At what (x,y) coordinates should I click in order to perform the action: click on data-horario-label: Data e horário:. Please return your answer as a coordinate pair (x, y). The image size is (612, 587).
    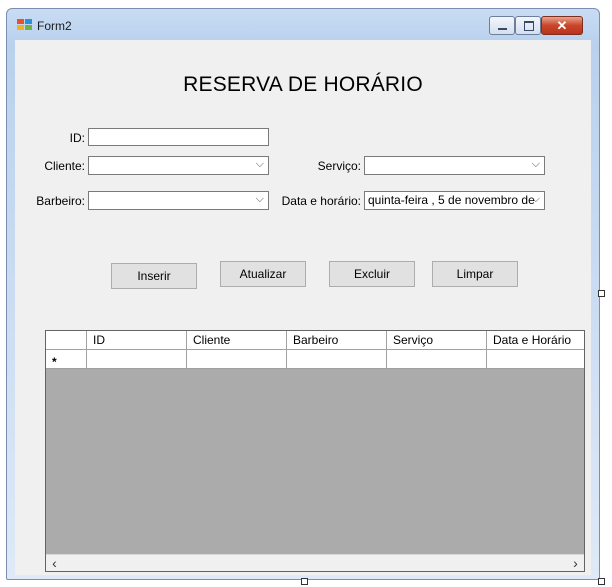
    Looking at the image, I should click on (321, 201).